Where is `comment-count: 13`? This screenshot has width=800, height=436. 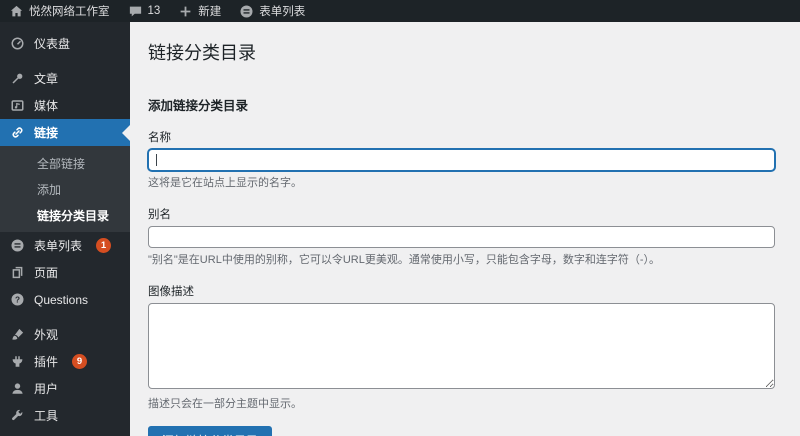
comment-count: 13 is located at coordinates (154, 11).